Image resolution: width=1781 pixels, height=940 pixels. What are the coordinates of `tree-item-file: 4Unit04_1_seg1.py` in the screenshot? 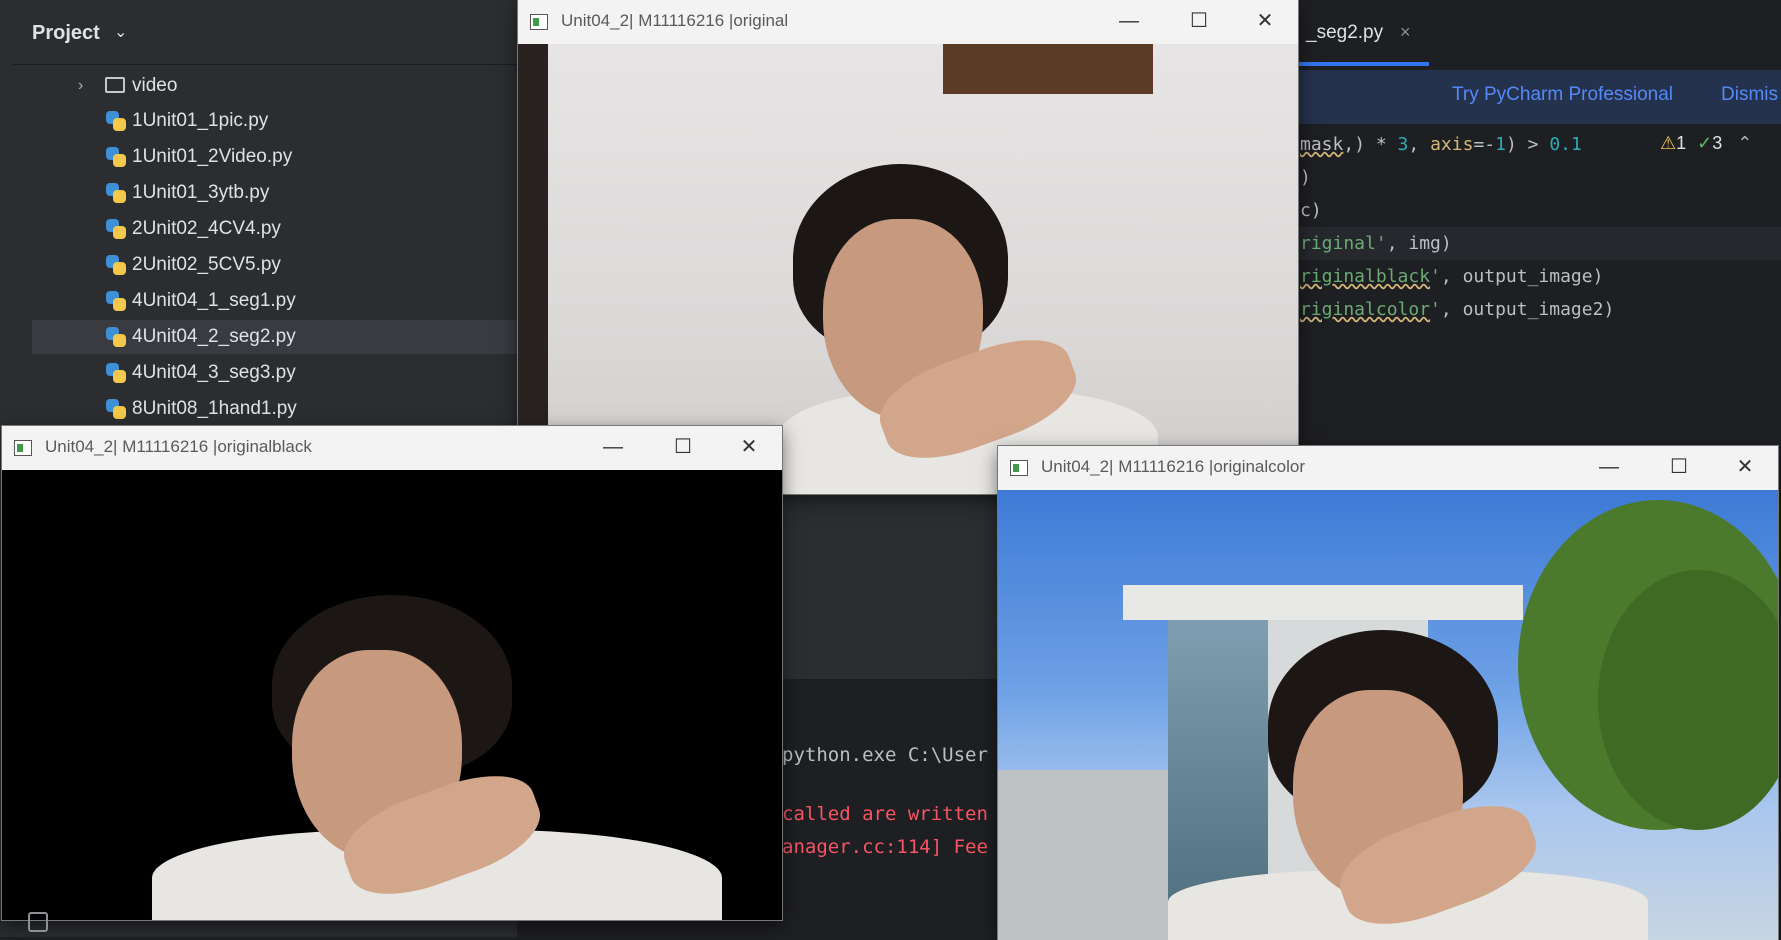 It's located at (264, 301).